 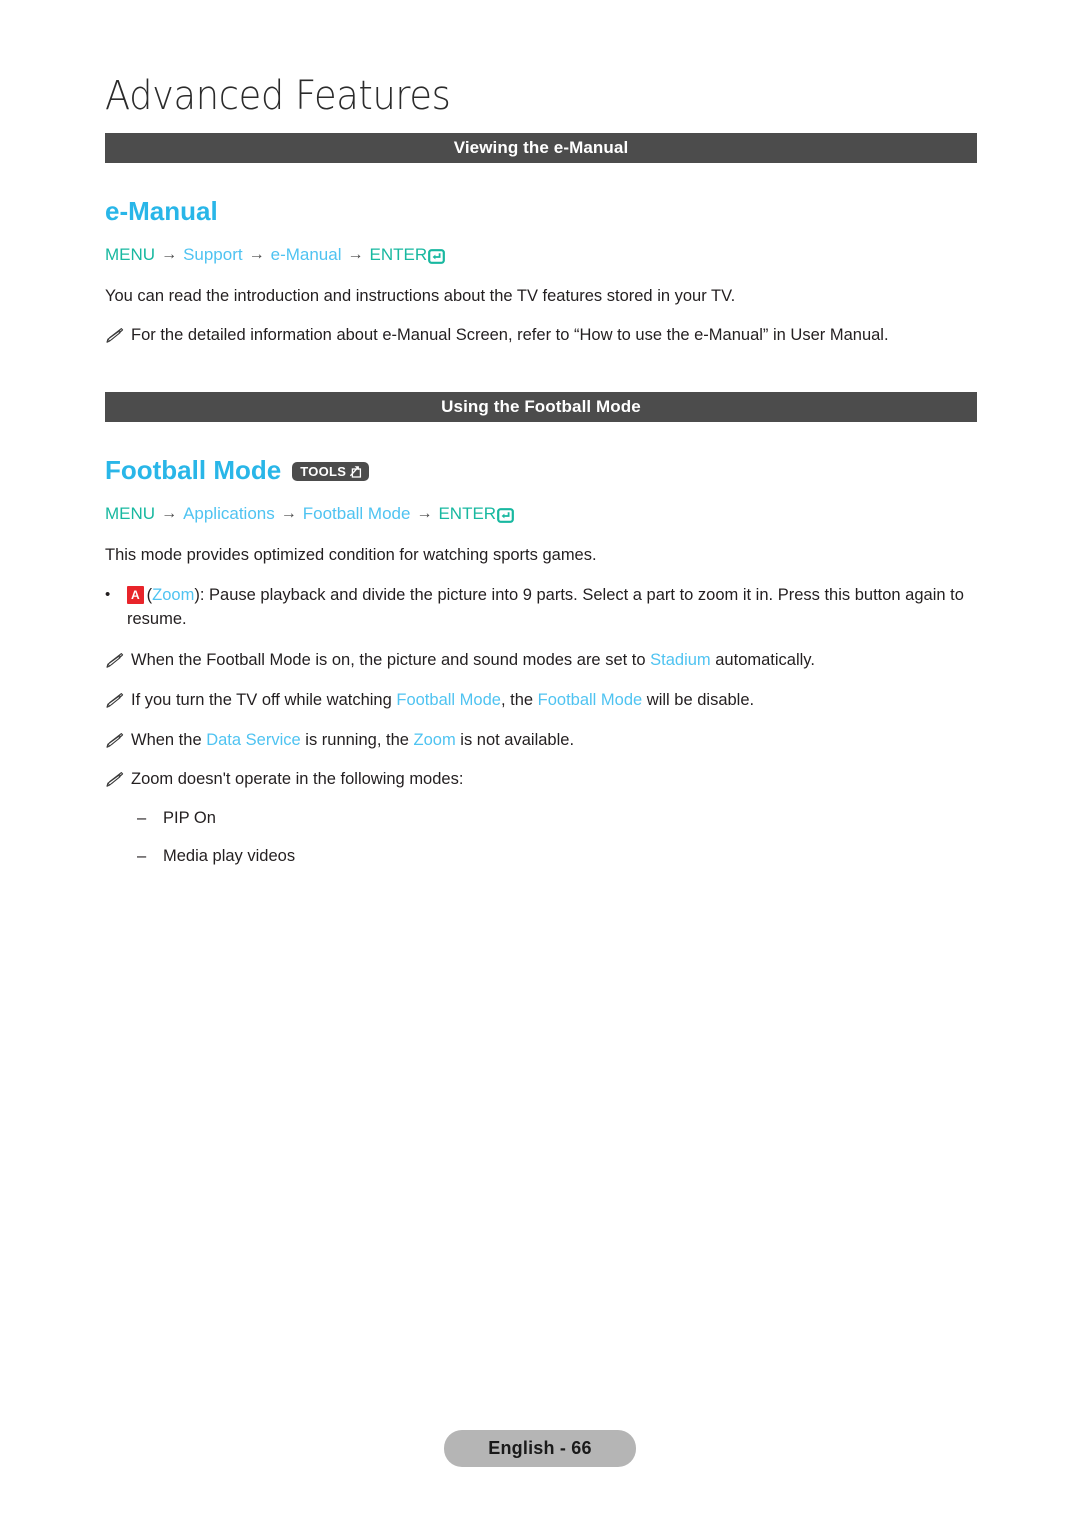 I want to click on heading-label: e-Manual, so click(x=161, y=211).